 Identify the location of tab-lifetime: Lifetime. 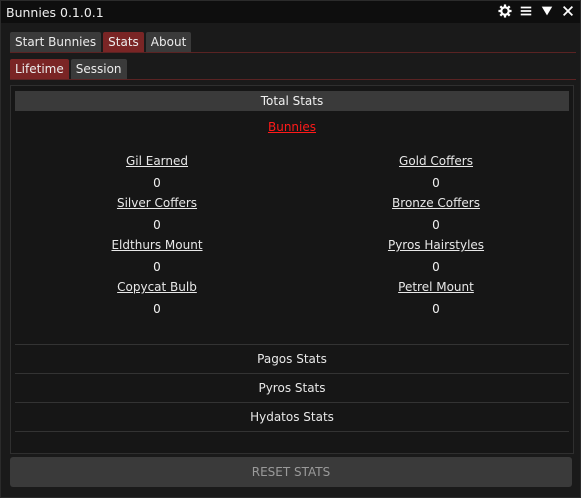
(39, 69).